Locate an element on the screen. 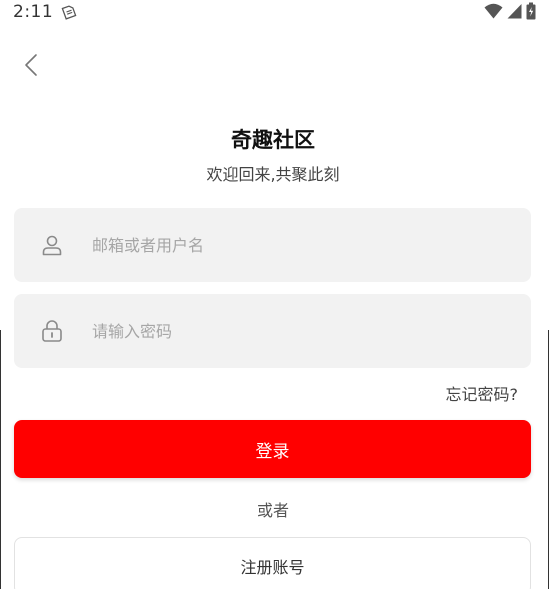 Image resolution: width=550 pixels, height=589 pixels. sim-card-icon is located at coordinates (69, 12).